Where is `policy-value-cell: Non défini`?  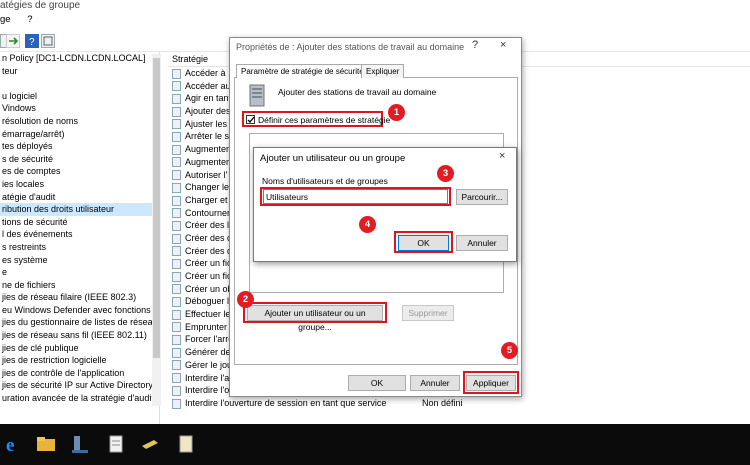
policy-value-cell: Non défini is located at coordinates (442, 402).